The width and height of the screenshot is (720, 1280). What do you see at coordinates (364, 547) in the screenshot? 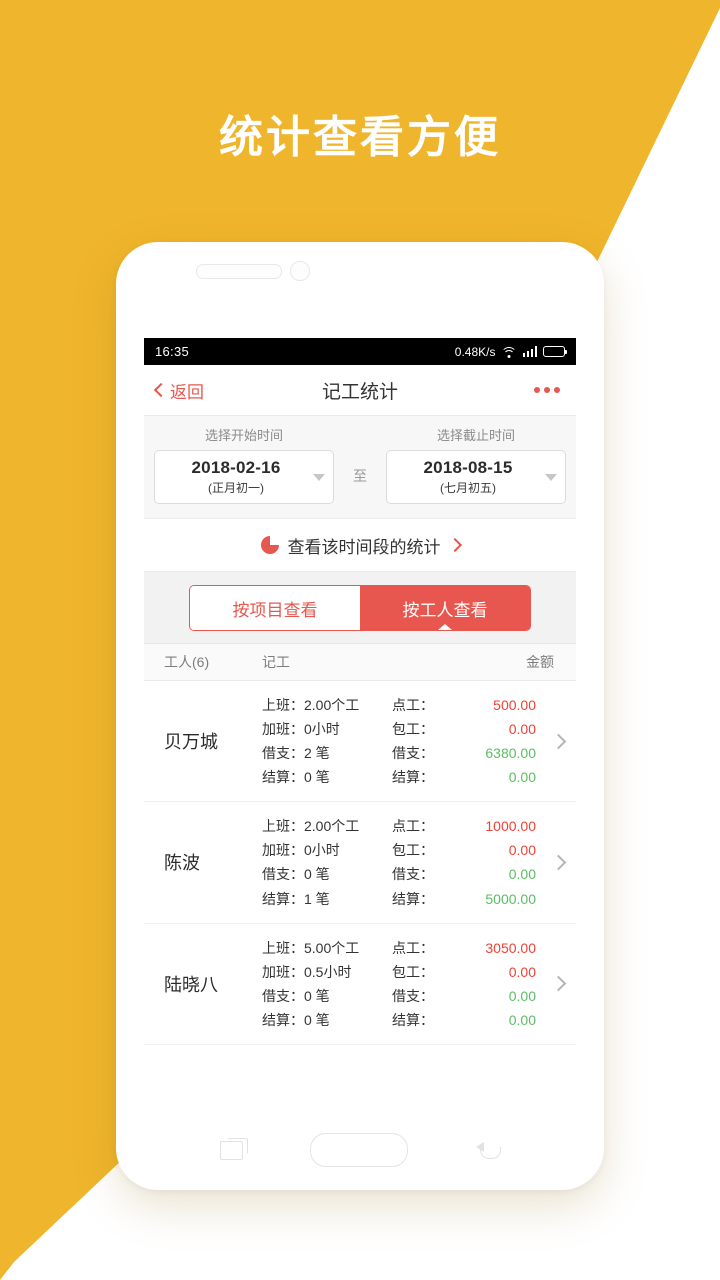
I see `view-period-statistics-label: 查看该时间段的统计` at bounding box center [364, 547].